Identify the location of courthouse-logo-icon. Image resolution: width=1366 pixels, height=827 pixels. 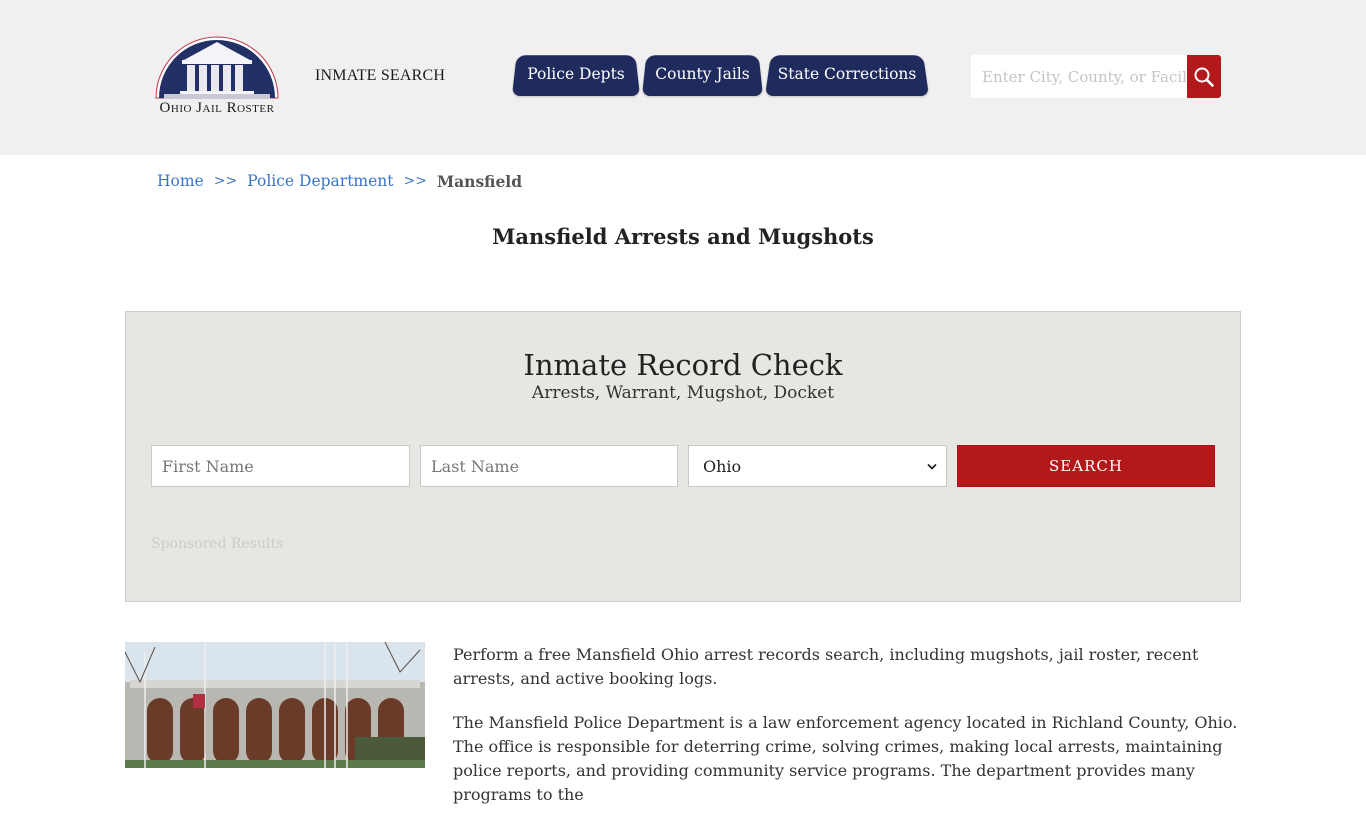
(217, 67).